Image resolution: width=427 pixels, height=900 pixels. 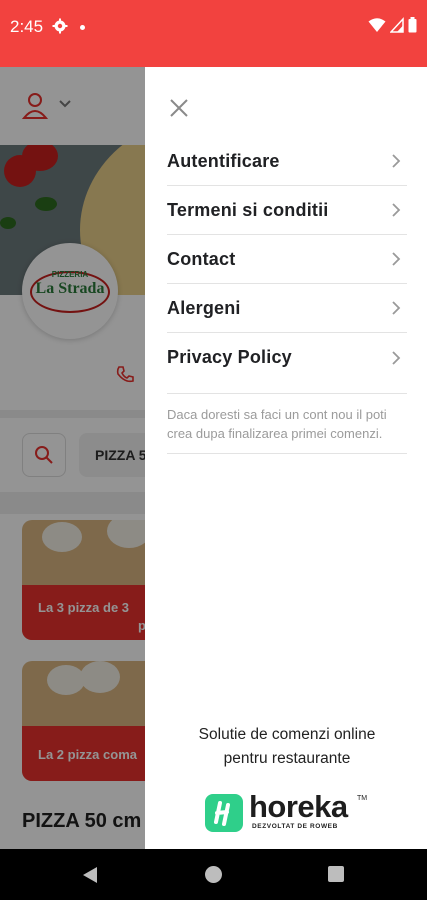 What do you see at coordinates (179, 108) in the screenshot?
I see `close-icon` at bounding box center [179, 108].